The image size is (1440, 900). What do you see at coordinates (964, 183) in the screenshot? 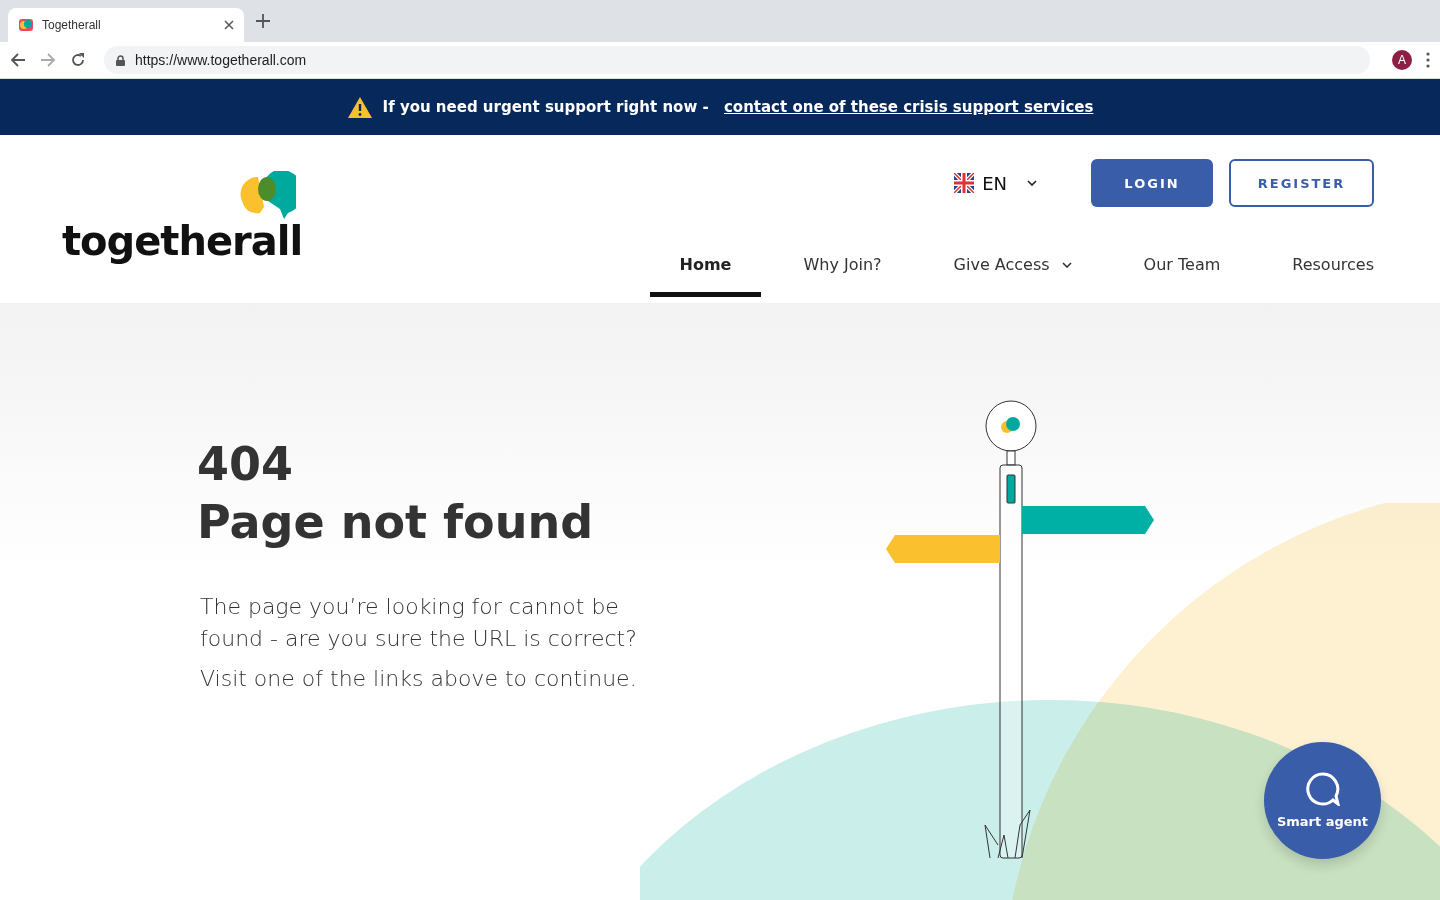
I see `flag-icon` at bounding box center [964, 183].